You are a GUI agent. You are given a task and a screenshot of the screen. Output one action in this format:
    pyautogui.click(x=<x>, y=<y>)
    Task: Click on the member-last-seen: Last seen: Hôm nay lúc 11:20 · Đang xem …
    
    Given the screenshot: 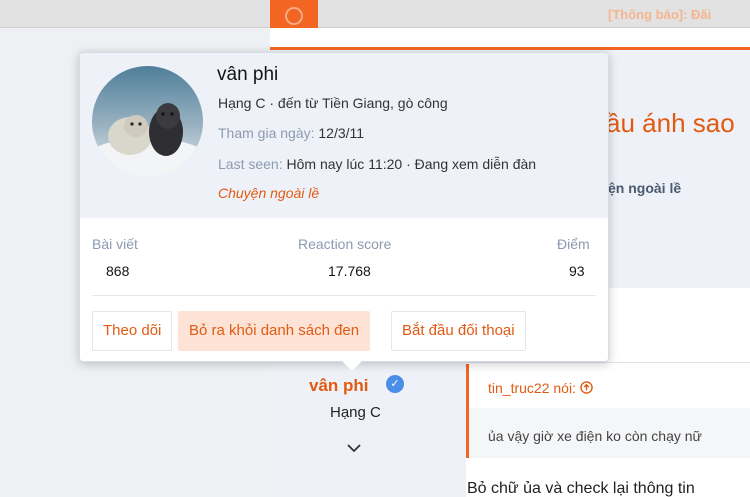 What is the action you would take?
    pyautogui.click(x=377, y=164)
    